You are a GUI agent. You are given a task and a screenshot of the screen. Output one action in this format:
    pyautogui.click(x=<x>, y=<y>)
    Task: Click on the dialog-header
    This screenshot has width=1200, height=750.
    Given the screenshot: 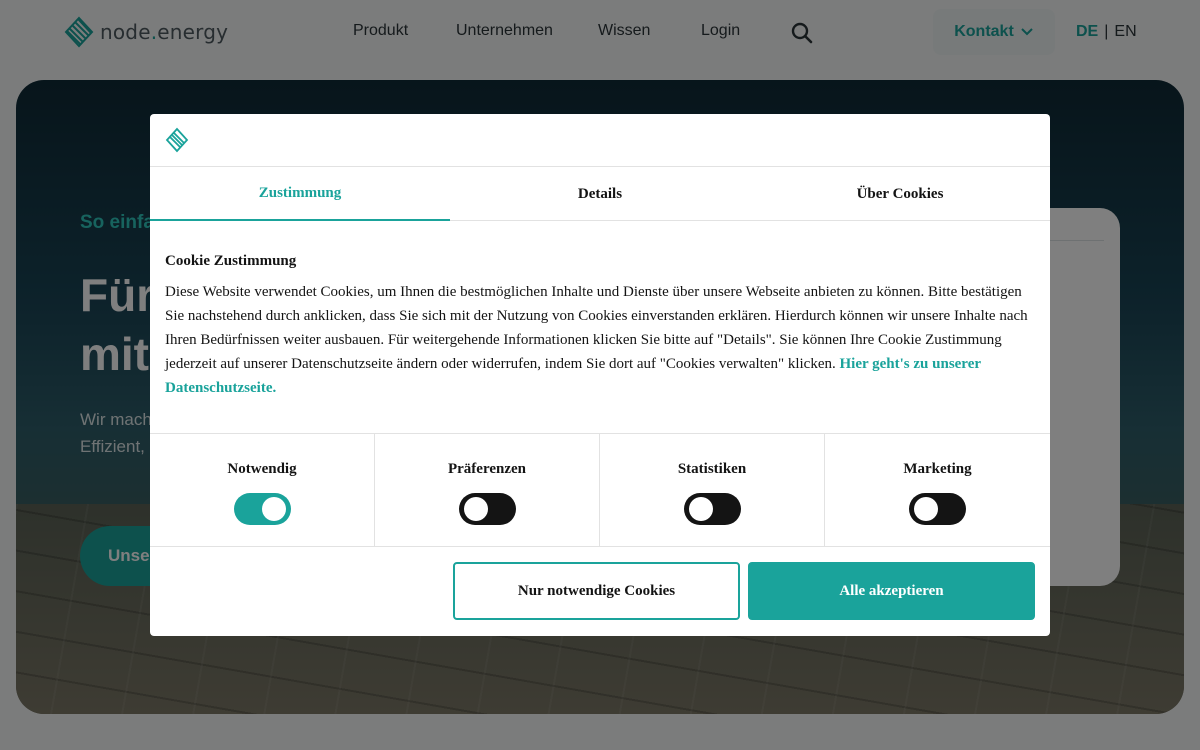 What is the action you would take?
    pyautogui.click(x=600, y=140)
    